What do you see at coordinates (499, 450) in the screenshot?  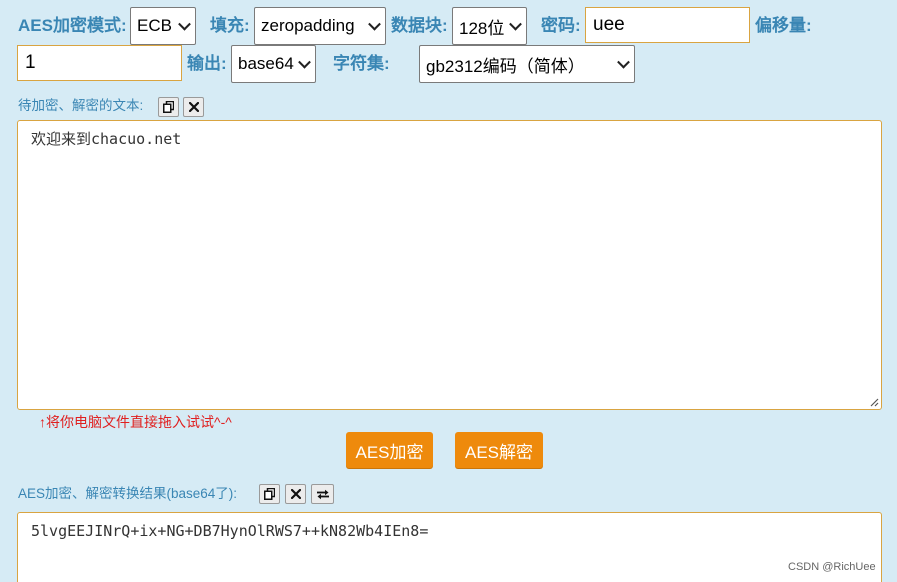 I see `decrypt-button: AES解密` at bounding box center [499, 450].